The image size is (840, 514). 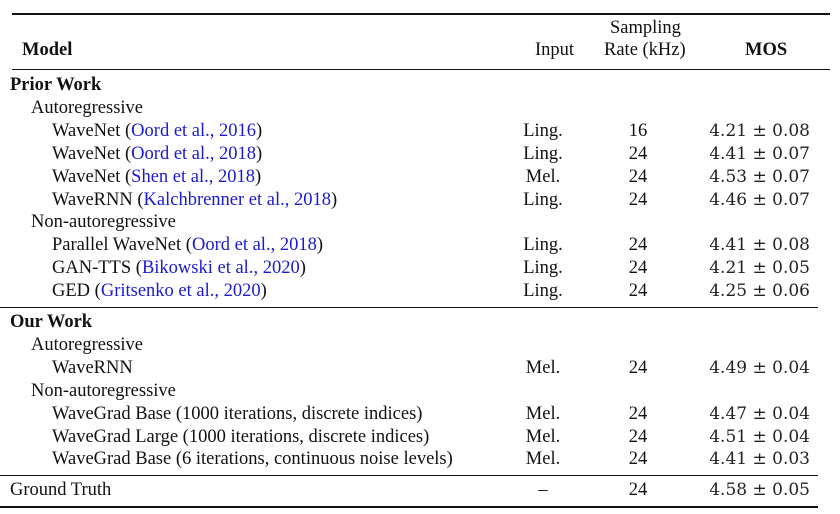 What do you see at coordinates (238, 200) in the screenshot?
I see `citation-link: Kalchbrenner et al., 2018` at bounding box center [238, 200].